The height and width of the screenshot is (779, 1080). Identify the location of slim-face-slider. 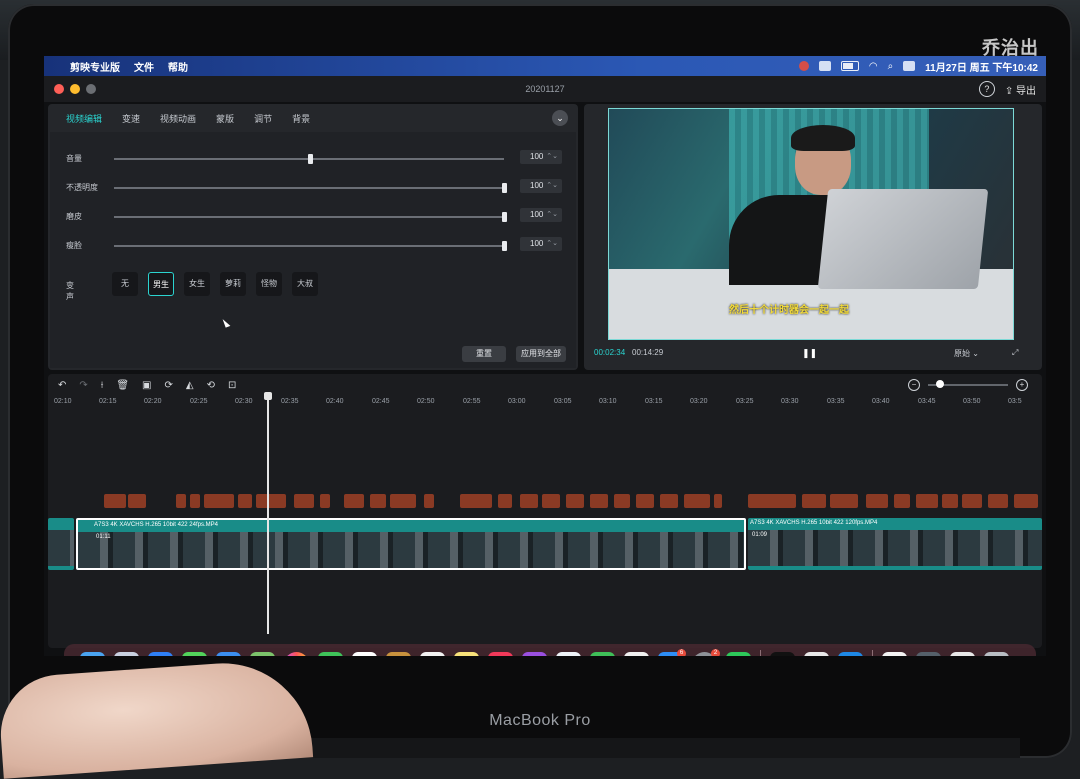
(310, 246).